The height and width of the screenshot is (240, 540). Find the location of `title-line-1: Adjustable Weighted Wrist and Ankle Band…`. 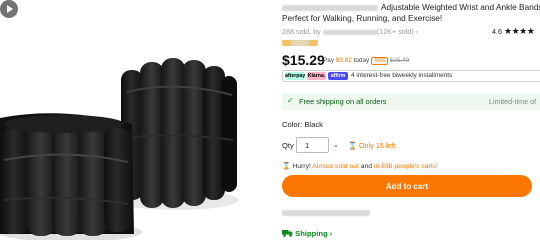

title-line-1: Adjustable Weighted Wrist and Ankle Band… is located at coordinates (460, 7).